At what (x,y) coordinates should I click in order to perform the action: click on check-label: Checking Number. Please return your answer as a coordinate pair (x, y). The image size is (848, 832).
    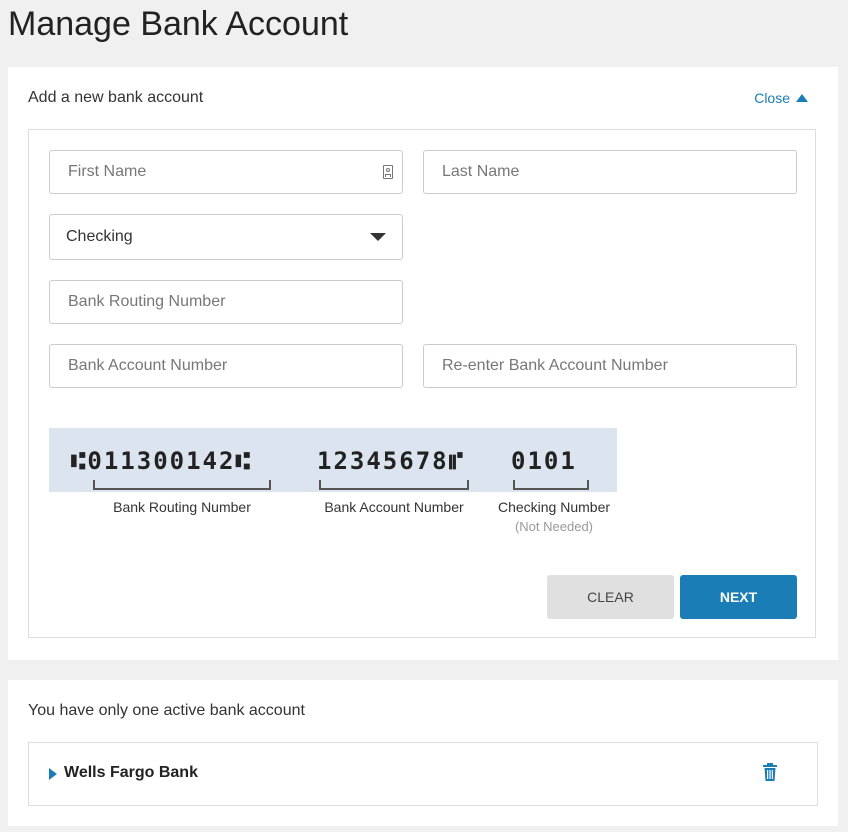
    Looking at the image, I should click on (554, 507).